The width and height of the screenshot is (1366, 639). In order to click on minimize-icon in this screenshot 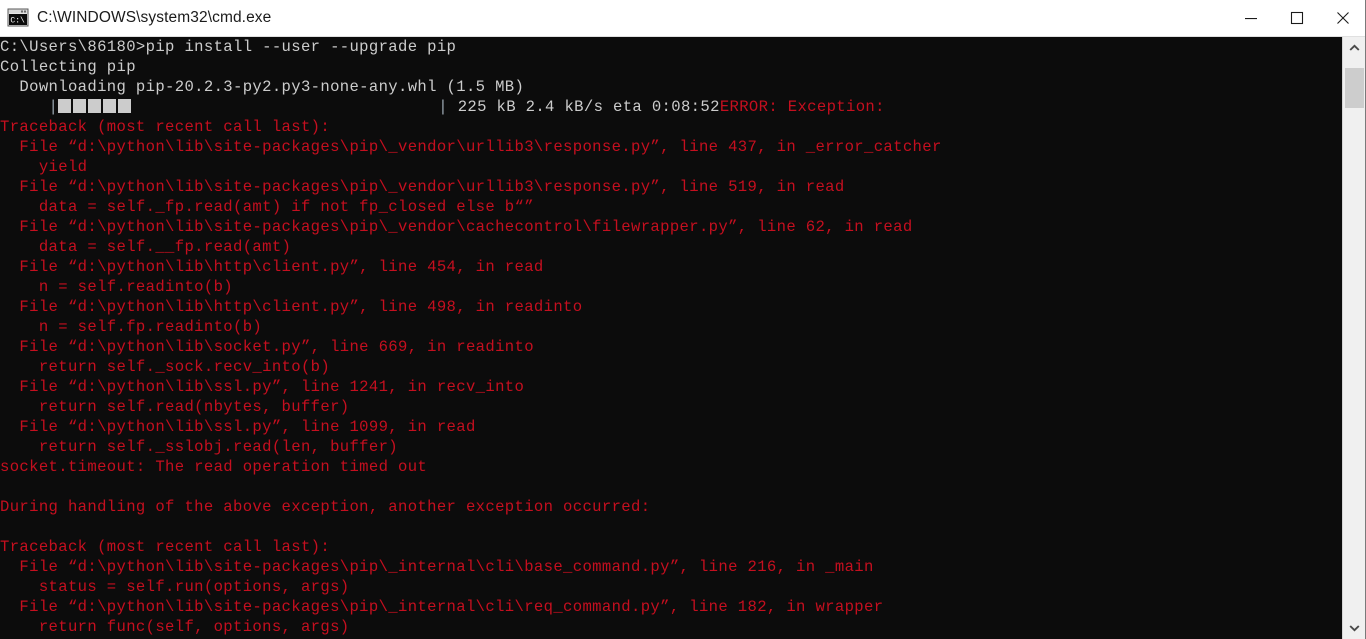, I will do `click(1251, 19)`.